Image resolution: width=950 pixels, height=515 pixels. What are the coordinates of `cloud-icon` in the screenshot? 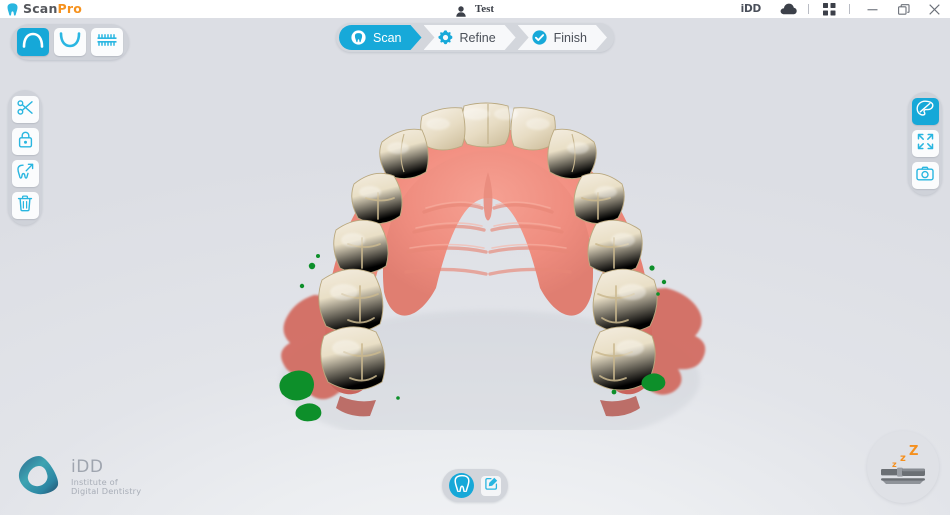 It's located at (788, 9).